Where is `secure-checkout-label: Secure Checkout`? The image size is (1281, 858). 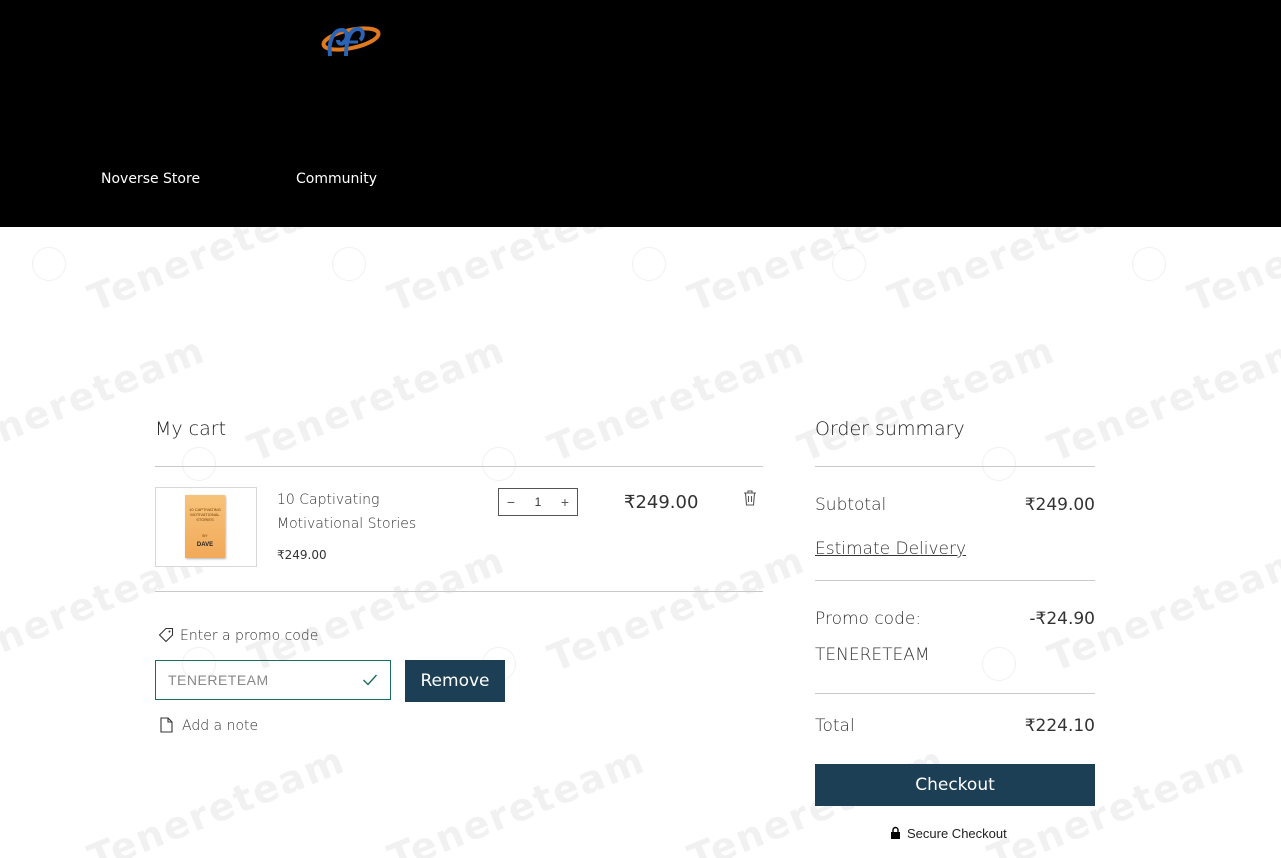 secure-checkout-label: Secure Checkout is located at coordinates (957, 833).